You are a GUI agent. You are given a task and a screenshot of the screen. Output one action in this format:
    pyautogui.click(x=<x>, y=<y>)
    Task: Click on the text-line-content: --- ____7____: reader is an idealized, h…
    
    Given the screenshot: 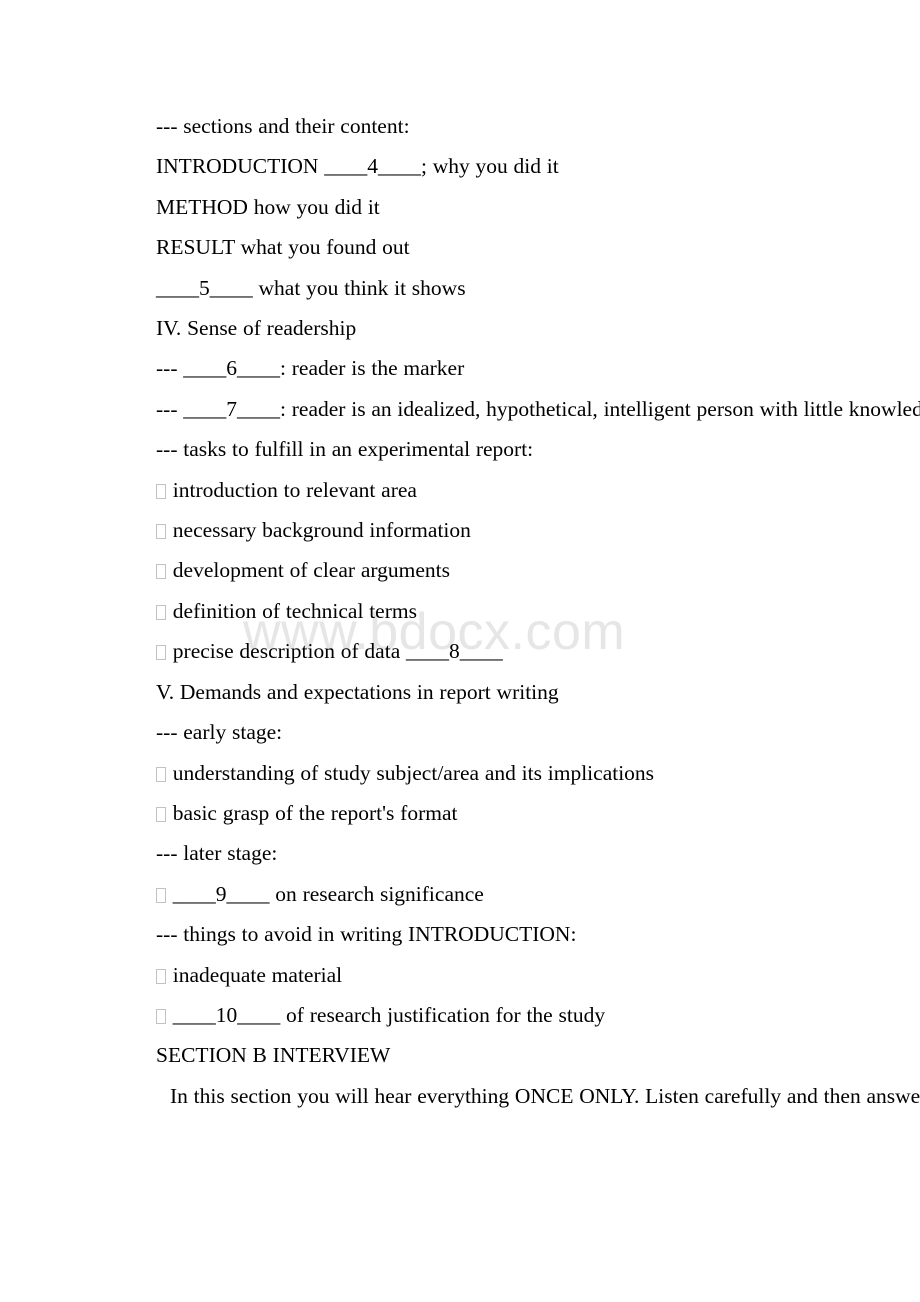 What is the action you would take?
    pyautogui.click(x=538, y=408)
    